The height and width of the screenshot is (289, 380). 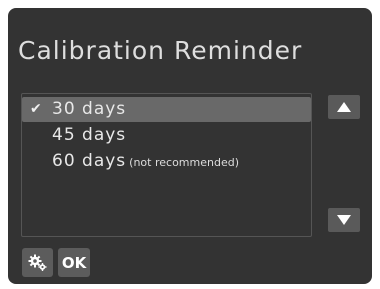 What do you see at coordinates (36, 109) in the screenshot?
I see `check-icon: ✔` at bounding box center [36, 109].